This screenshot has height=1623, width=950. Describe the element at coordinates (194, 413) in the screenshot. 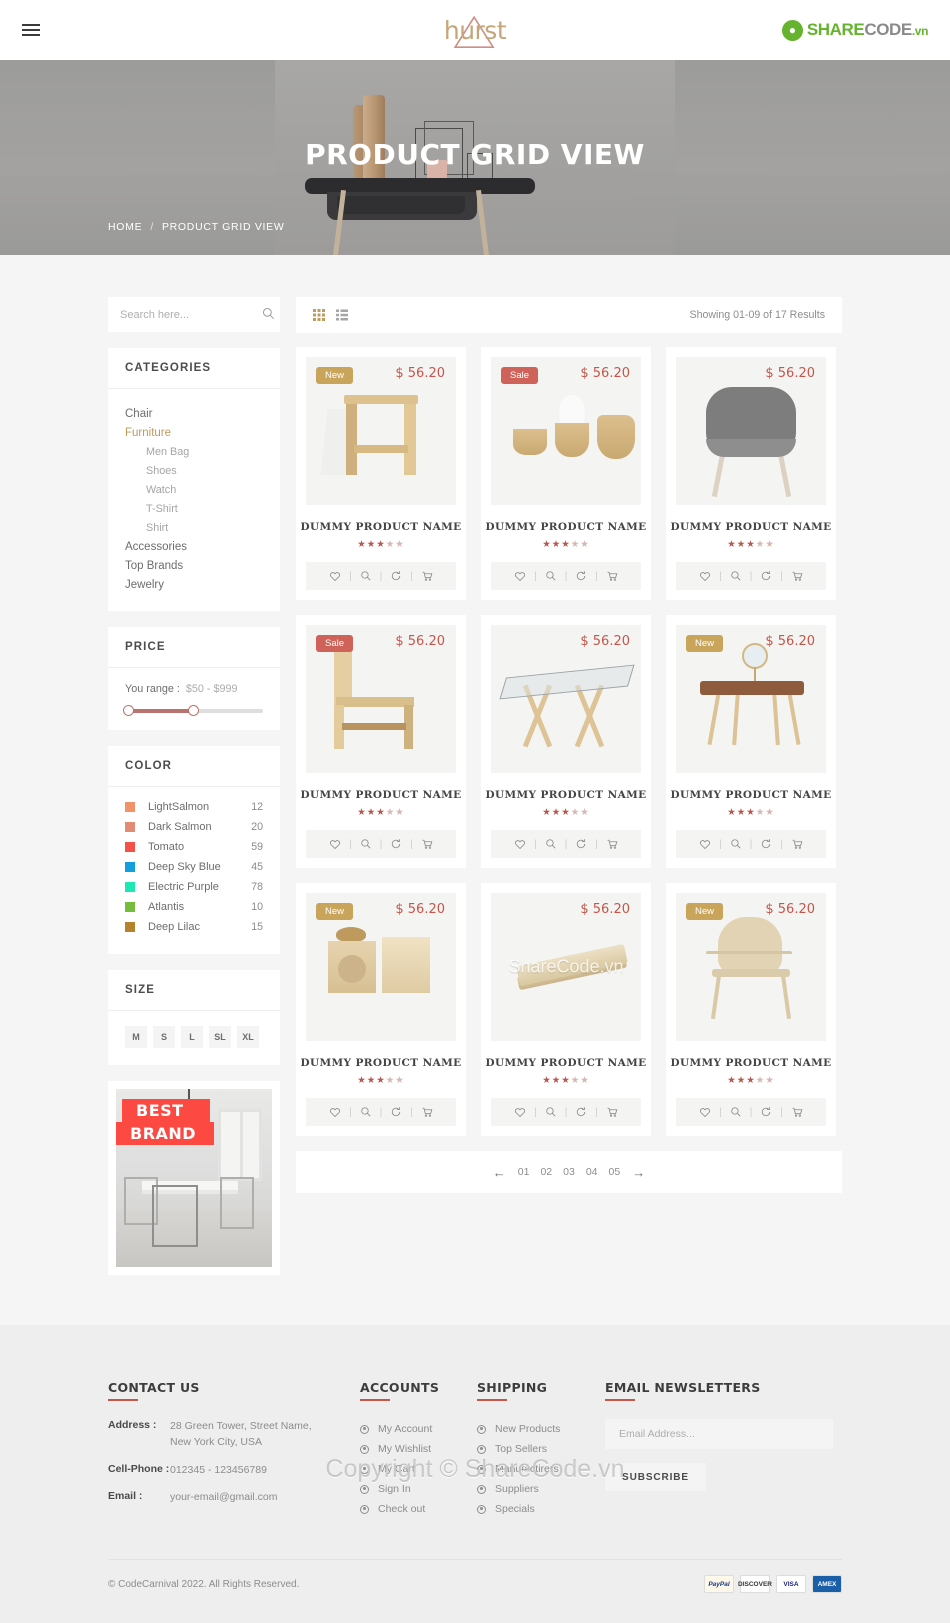

I see `category-item-chair: Chair` at that location.